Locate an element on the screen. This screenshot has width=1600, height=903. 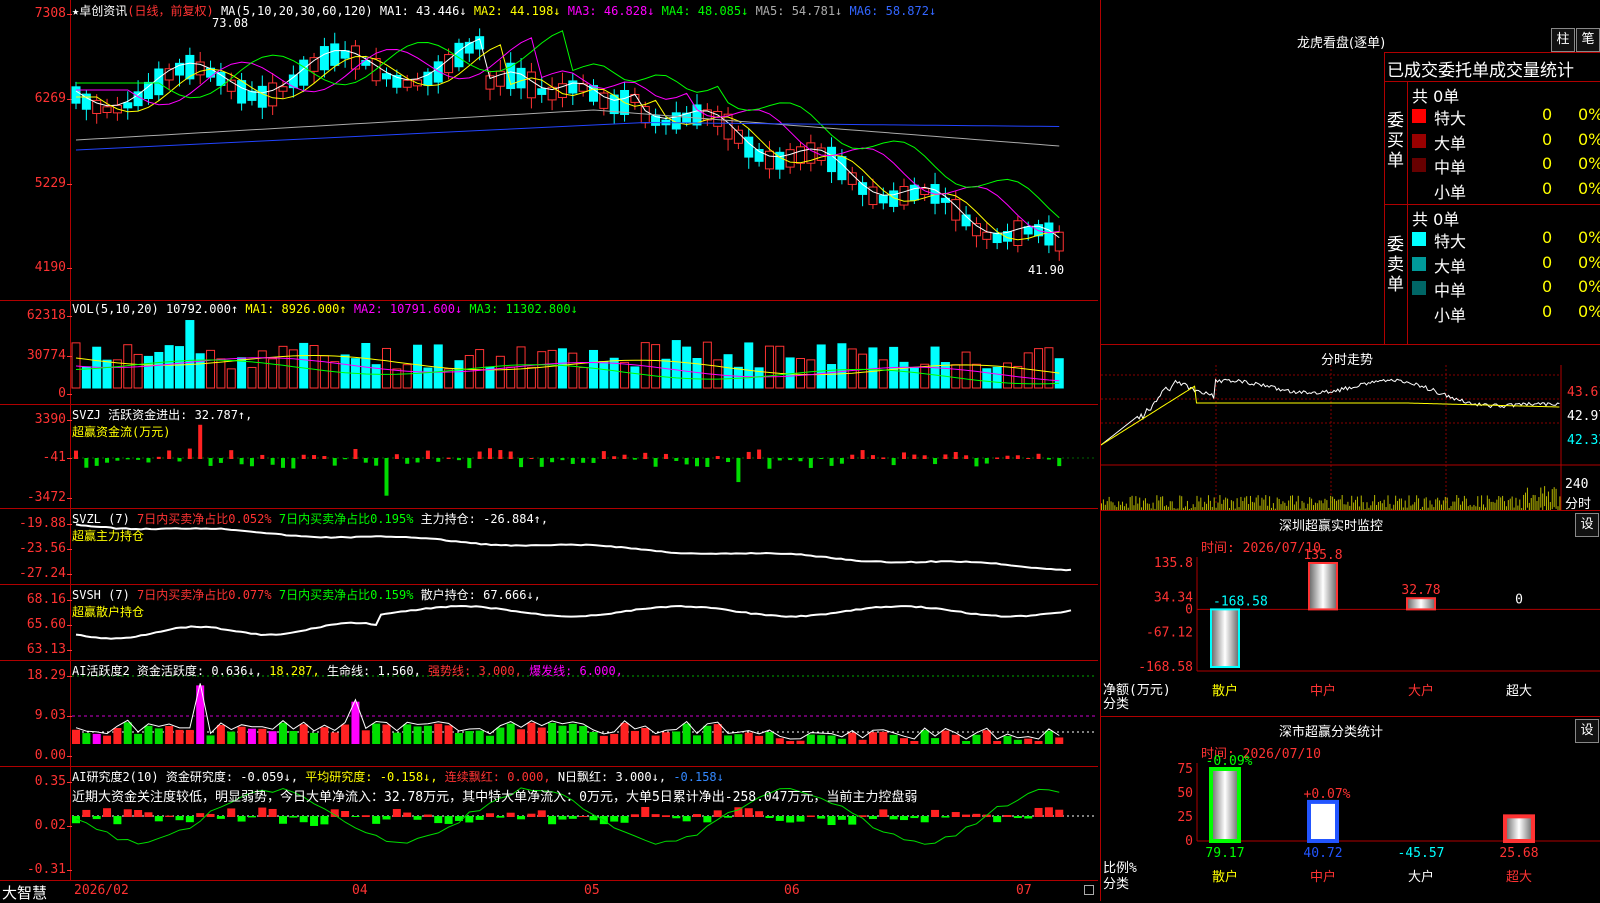
lock-icon is located at coordinates (1089, 890).